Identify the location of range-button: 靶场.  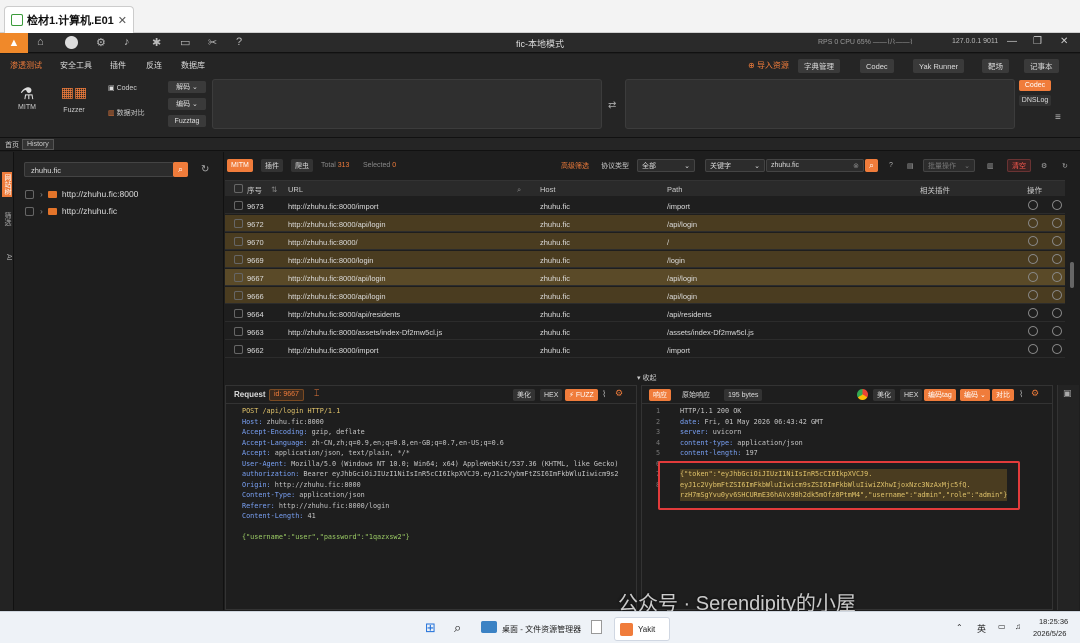
(995, 66).